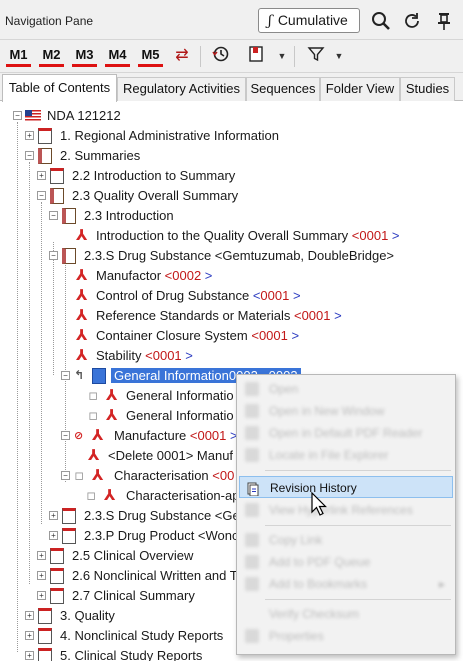 Image resolution: width=463 pixels, height=661 pixels. Describe the element at coordinates (427, 89) in the screenshot. I see `tab-studies: Studies` at that location.